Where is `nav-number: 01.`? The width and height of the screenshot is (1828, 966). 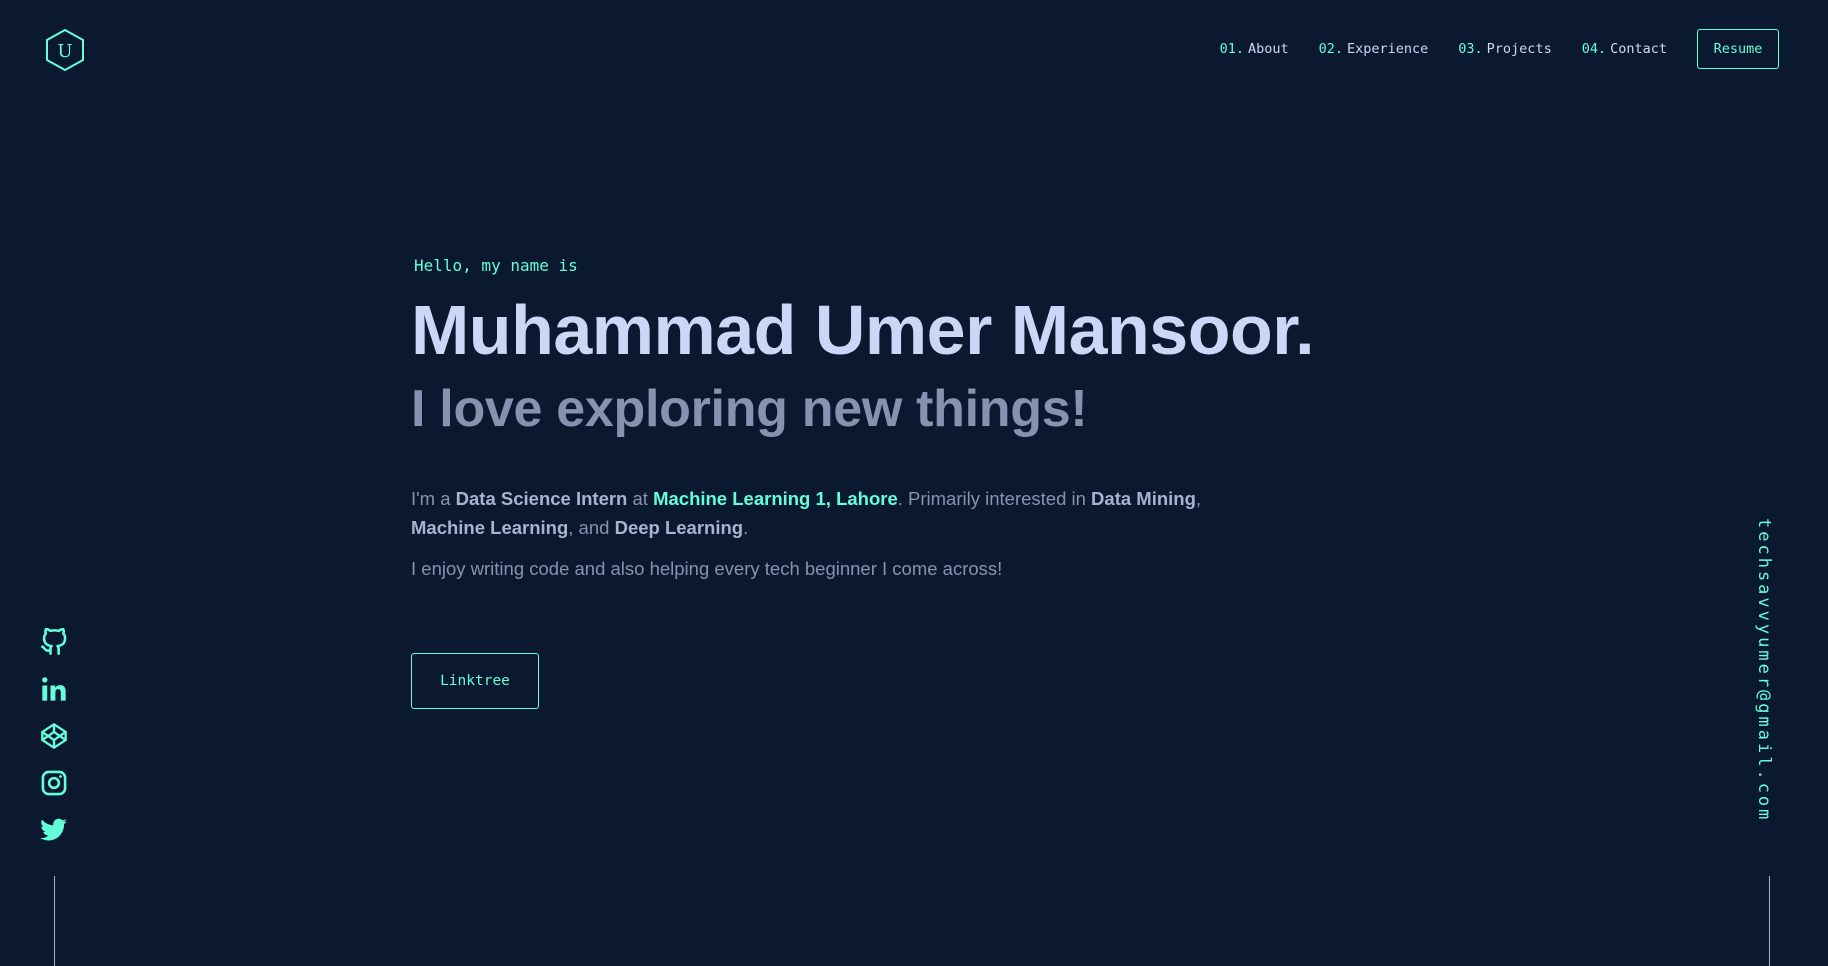 nav-number: 01. is located at coordinates (1231, 49).